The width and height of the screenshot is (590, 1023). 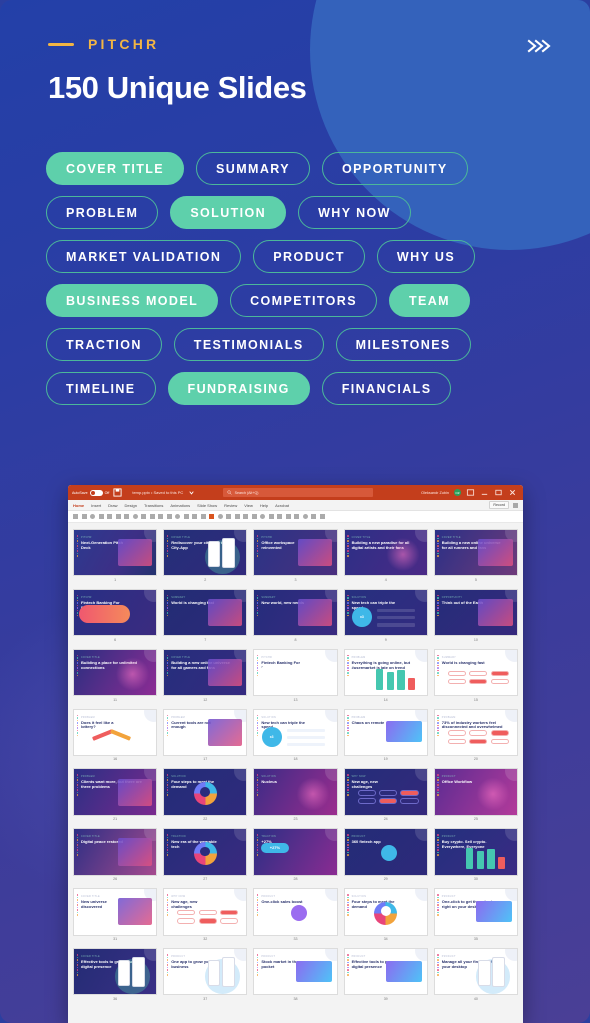 I want to click on pill-summary: SUMMARY, so click(x=253, y=168).